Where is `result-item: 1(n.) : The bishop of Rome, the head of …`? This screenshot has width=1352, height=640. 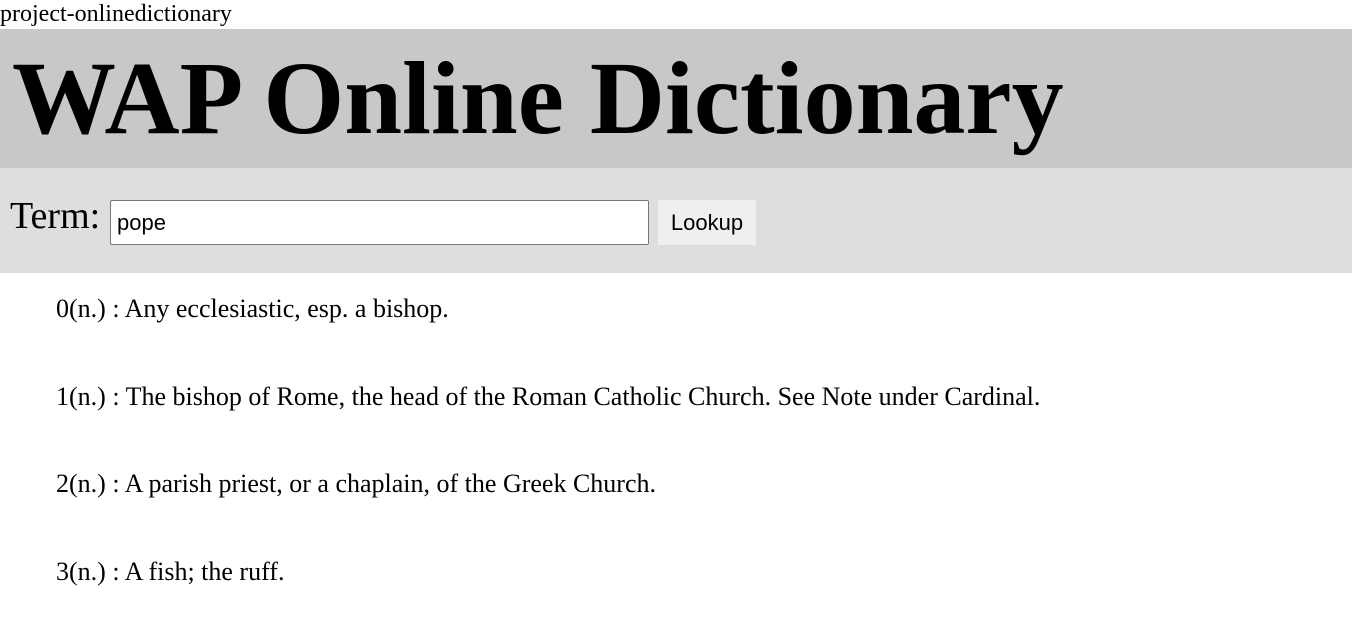 result-item: 1(n.) : The bishop of Rome, the head of … is located at coordinates (548, 396).